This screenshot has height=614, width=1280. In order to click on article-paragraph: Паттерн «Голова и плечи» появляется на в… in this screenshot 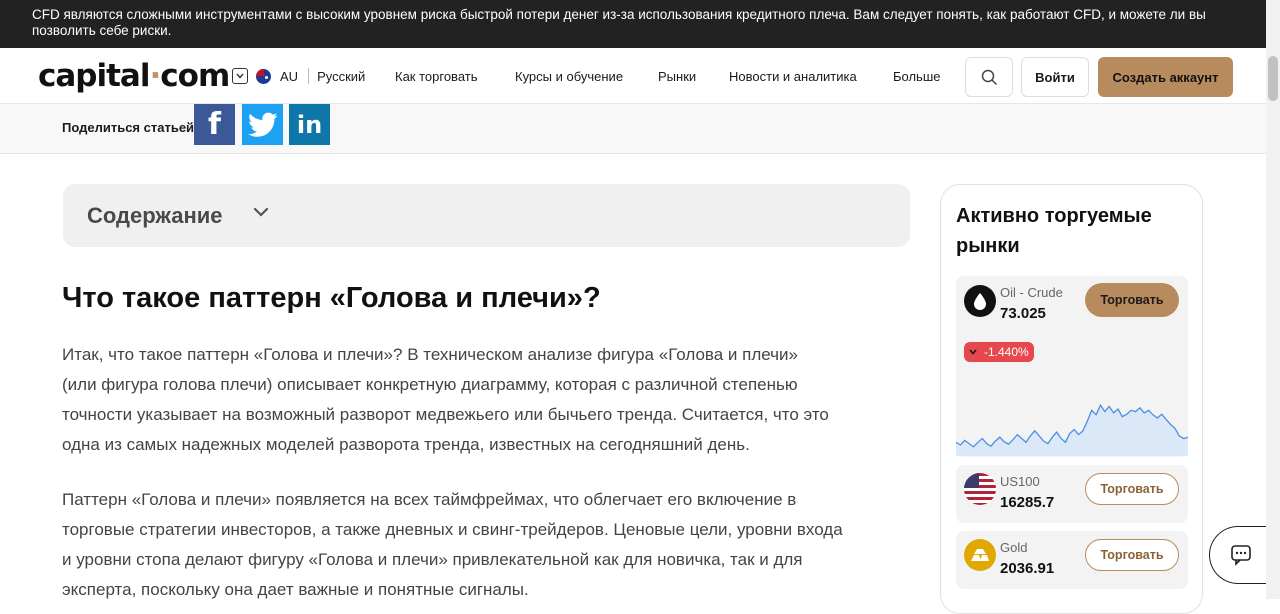, I will do `click(487, 545)`.